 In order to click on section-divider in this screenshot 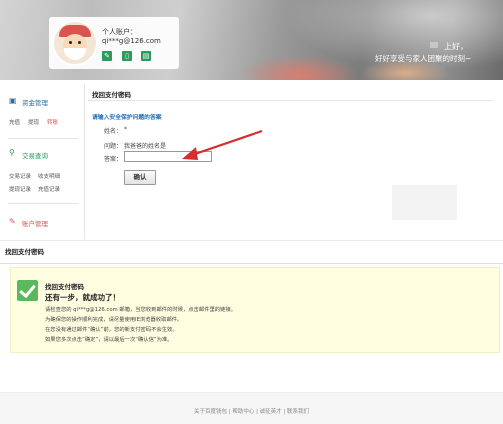, I will do `click(251, 240)`.